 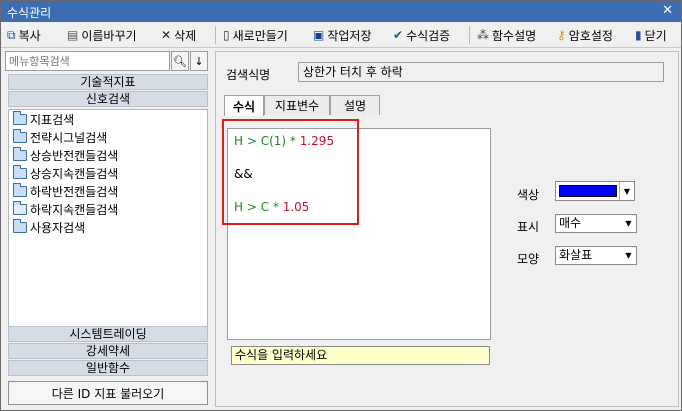 What do you see at coordinates (638, 35) in the screenshot?
I see `exit-icon: ▮` at bounding box center [638, 35].